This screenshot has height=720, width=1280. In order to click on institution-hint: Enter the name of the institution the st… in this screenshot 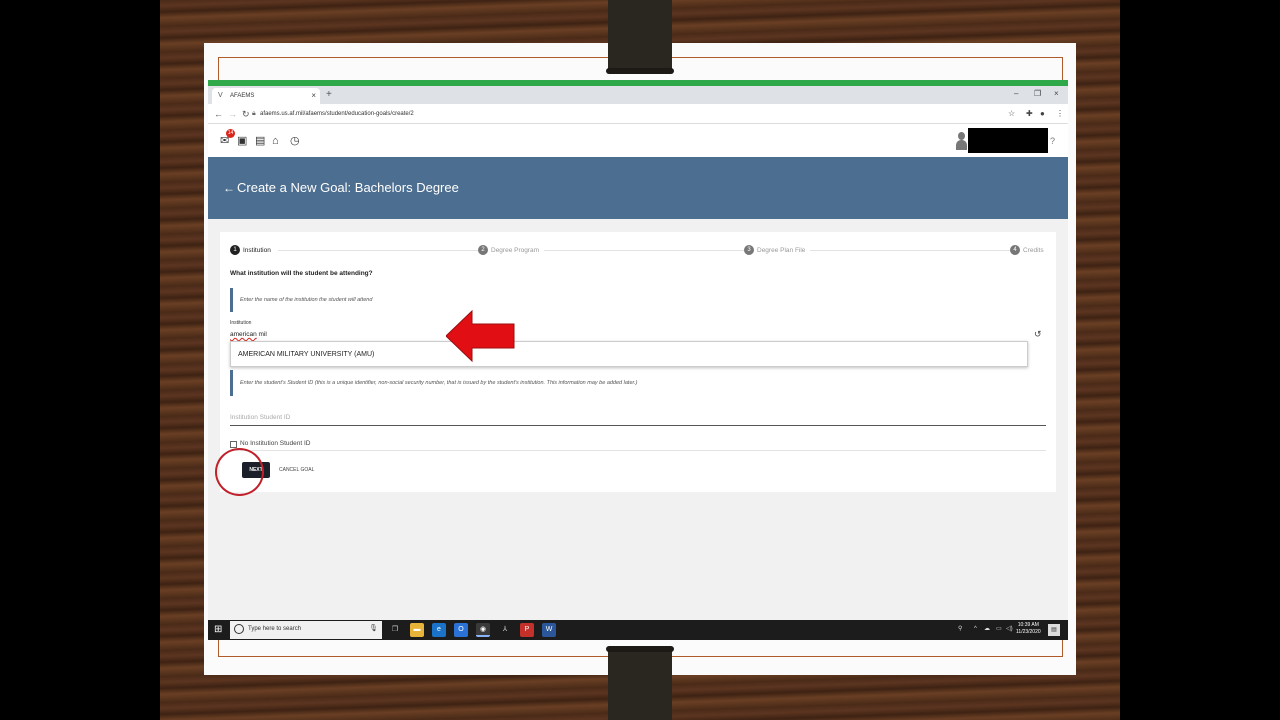, I will do `click(306, 300)`.